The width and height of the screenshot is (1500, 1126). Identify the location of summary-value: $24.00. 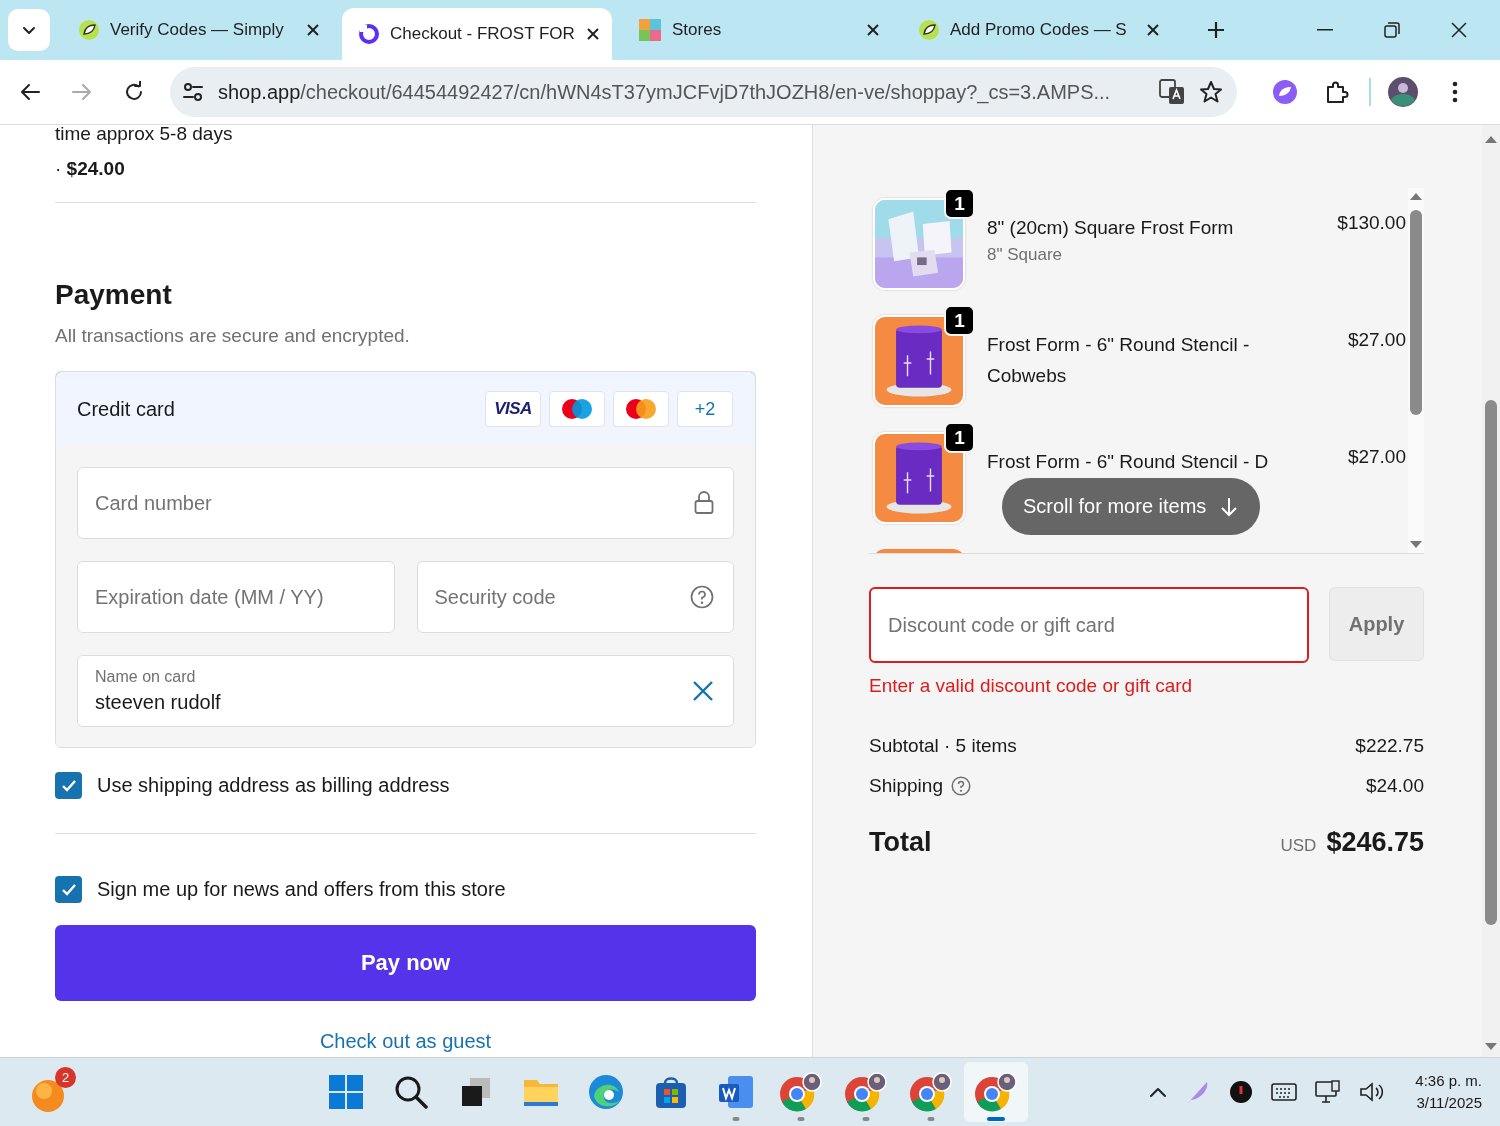
(1394, 786).